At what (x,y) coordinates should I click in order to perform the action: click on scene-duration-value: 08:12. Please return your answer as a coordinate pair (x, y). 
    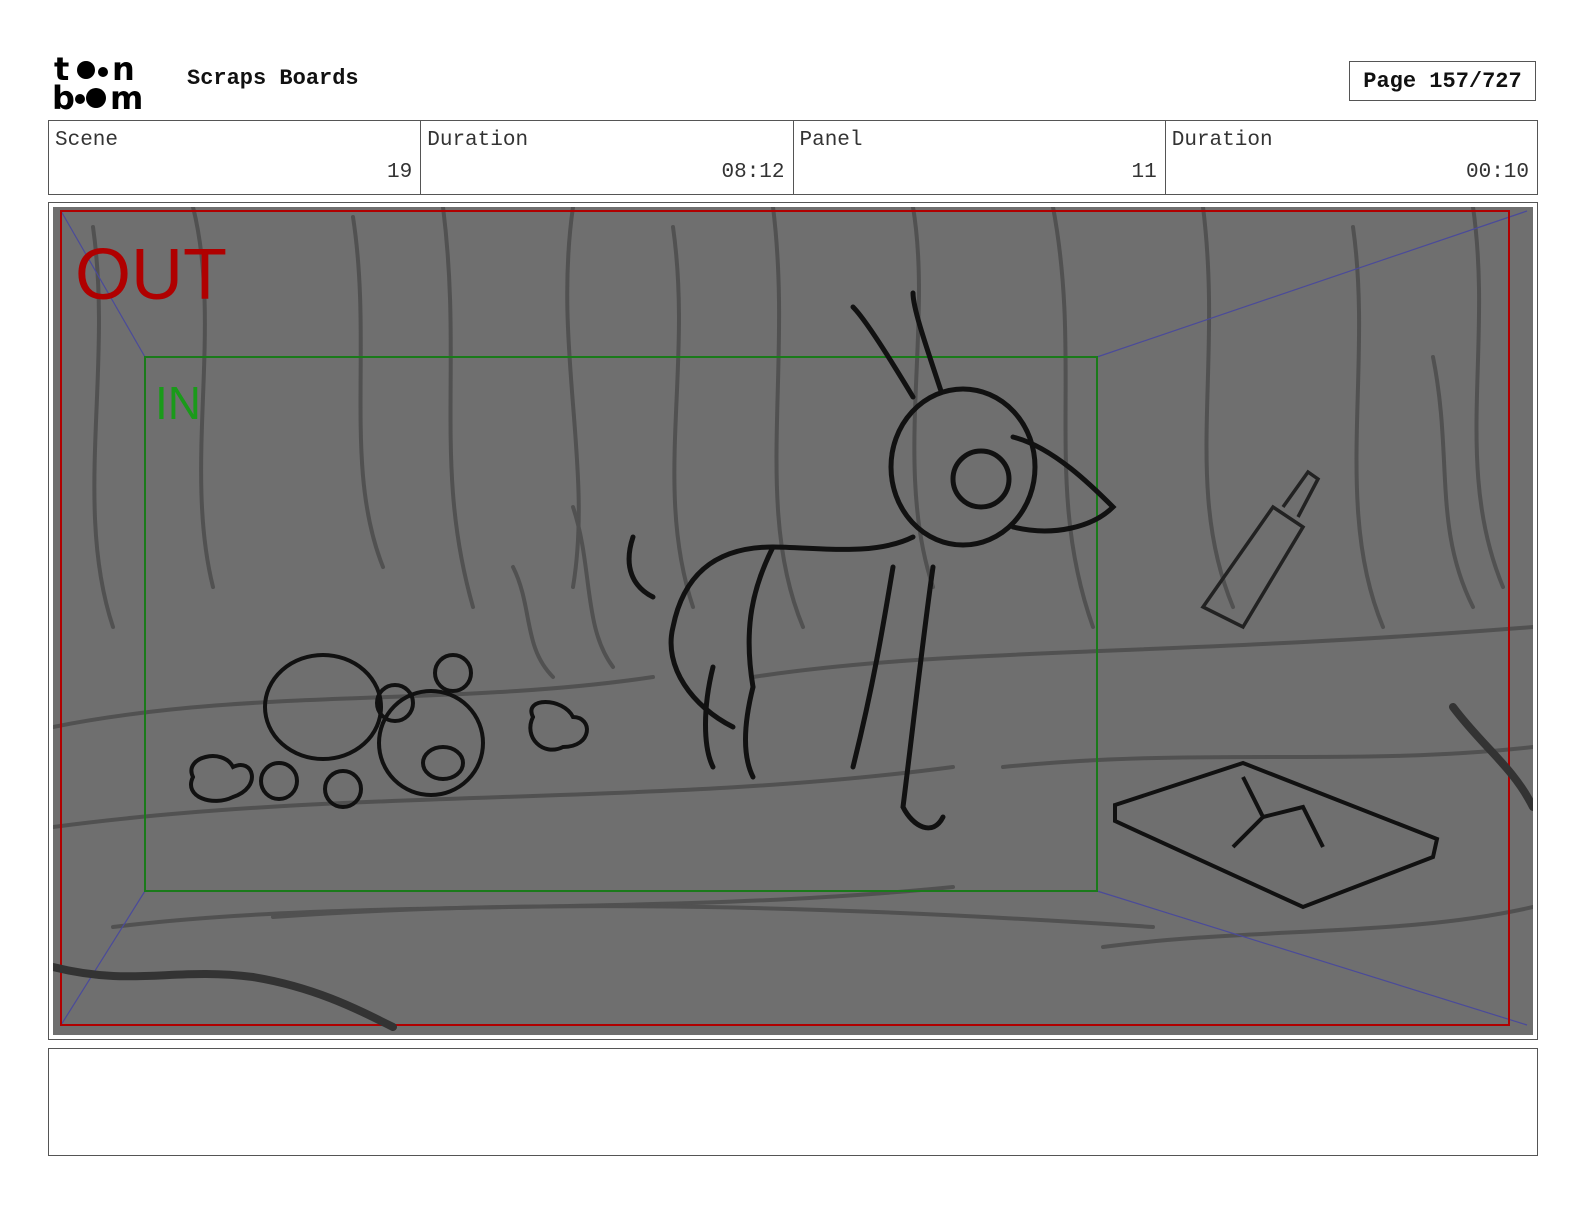
    Looking at the image, I should click on (753, 172).